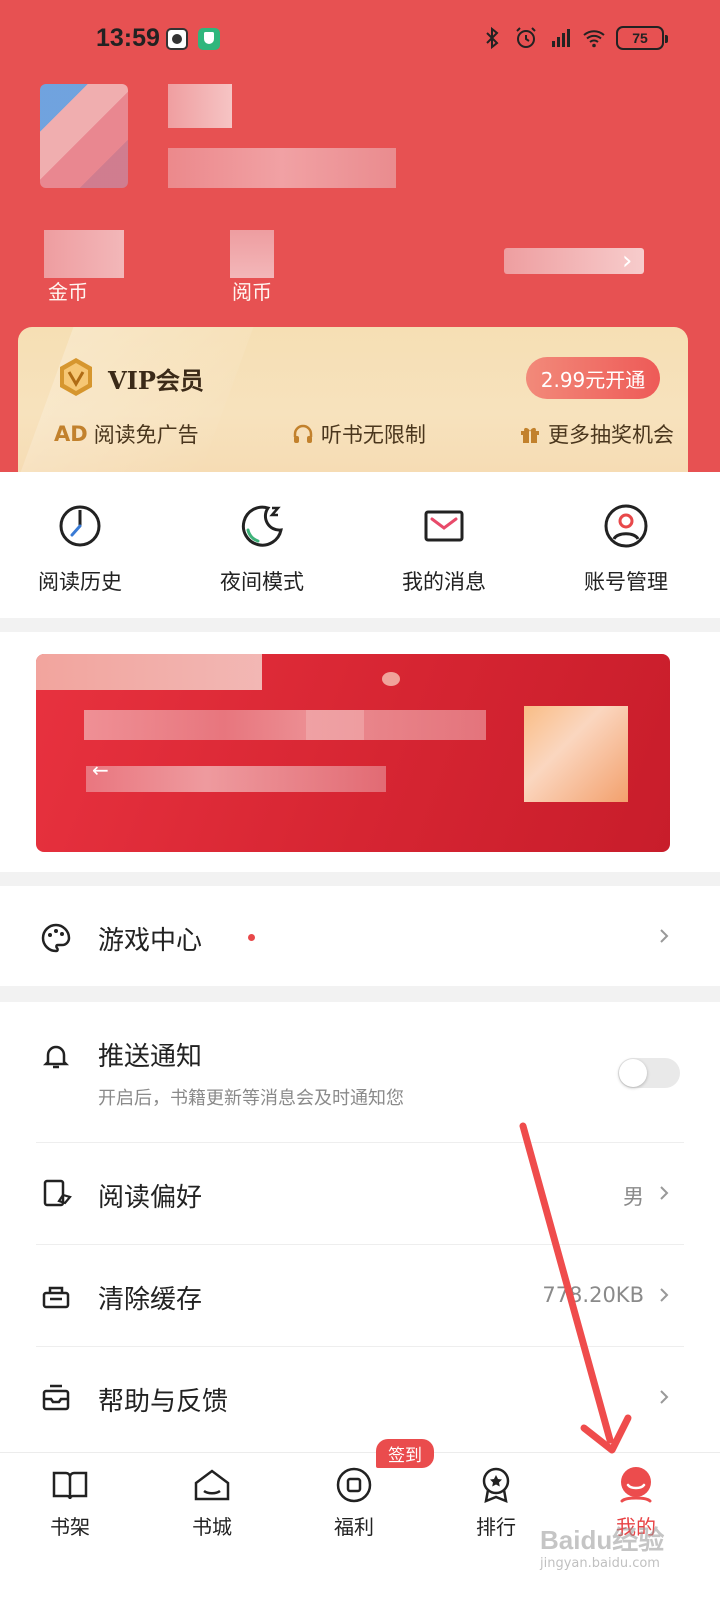 This screenshot has height=1600, width=720. I want to click on banner-coin-decoration, so click(391, 679).